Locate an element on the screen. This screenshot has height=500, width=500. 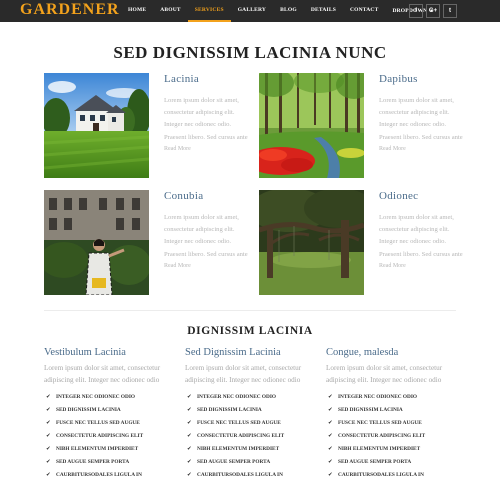
page-title: SED DIGNISSIM LACINIA NUNC is located at coordinates (250, 52).